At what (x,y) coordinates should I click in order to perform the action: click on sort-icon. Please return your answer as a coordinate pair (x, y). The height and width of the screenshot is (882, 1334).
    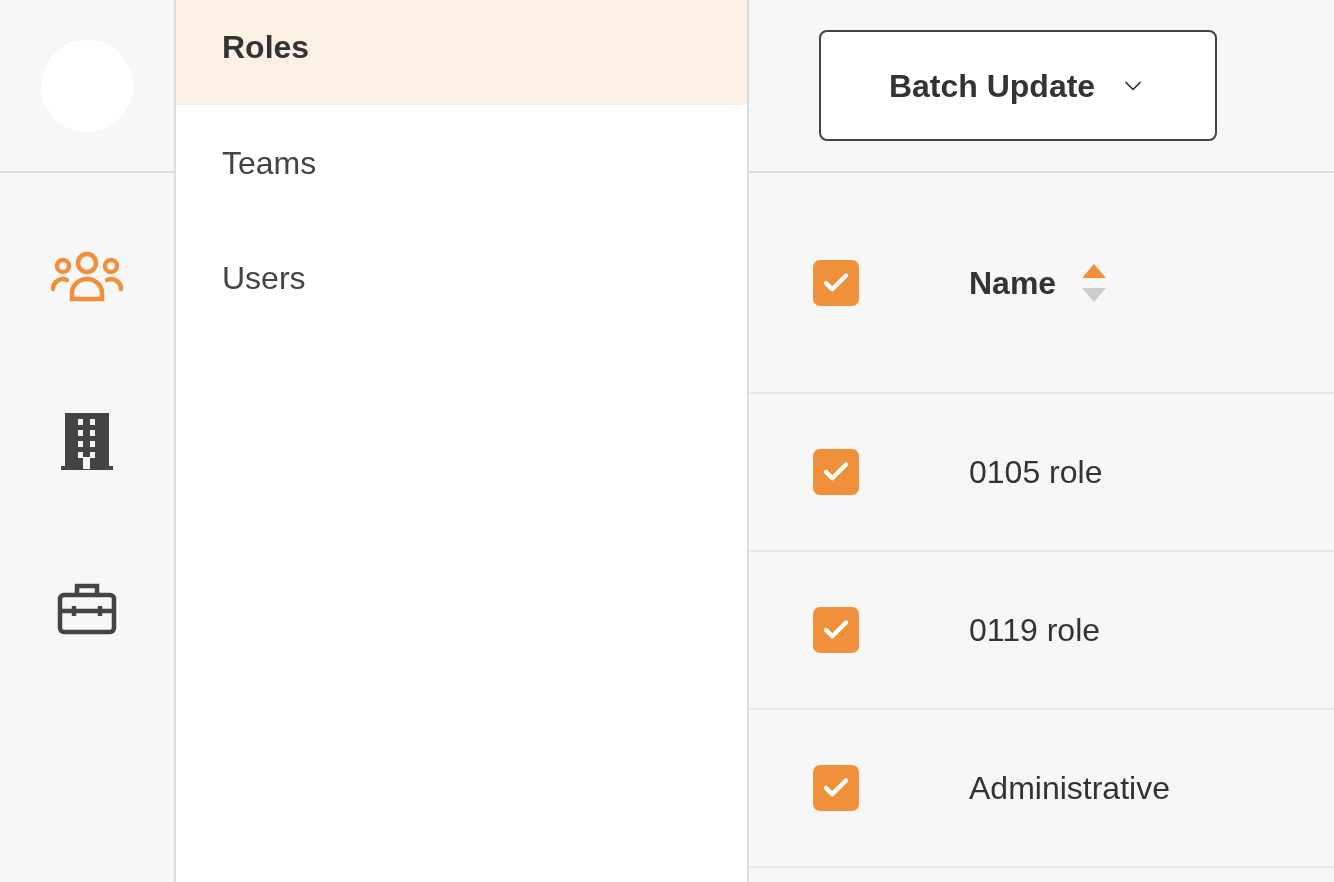
    Looking at the image, I should click on (1094, 282).